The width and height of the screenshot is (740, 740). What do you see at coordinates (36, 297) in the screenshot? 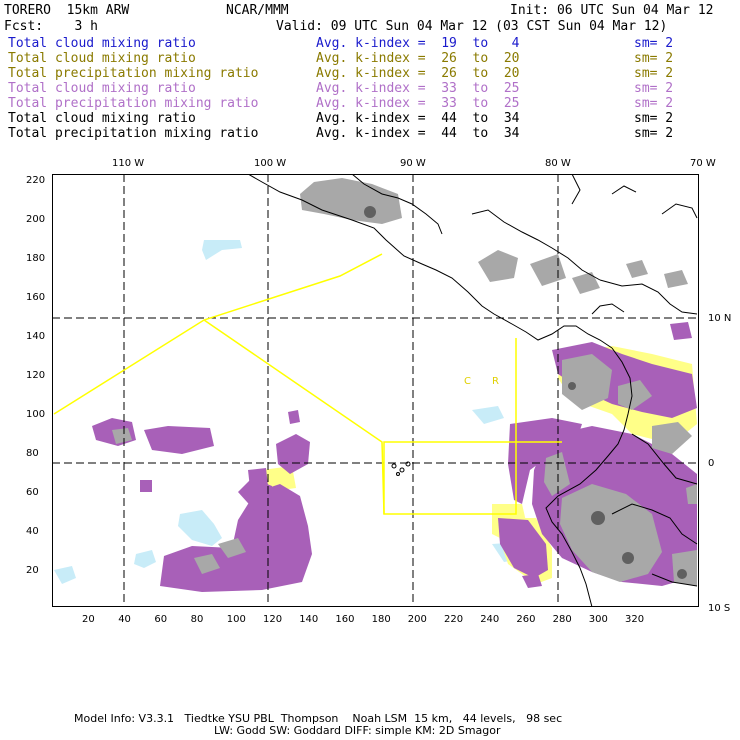
I see `y-grid-label: 160` at bounding box center [36, 297].